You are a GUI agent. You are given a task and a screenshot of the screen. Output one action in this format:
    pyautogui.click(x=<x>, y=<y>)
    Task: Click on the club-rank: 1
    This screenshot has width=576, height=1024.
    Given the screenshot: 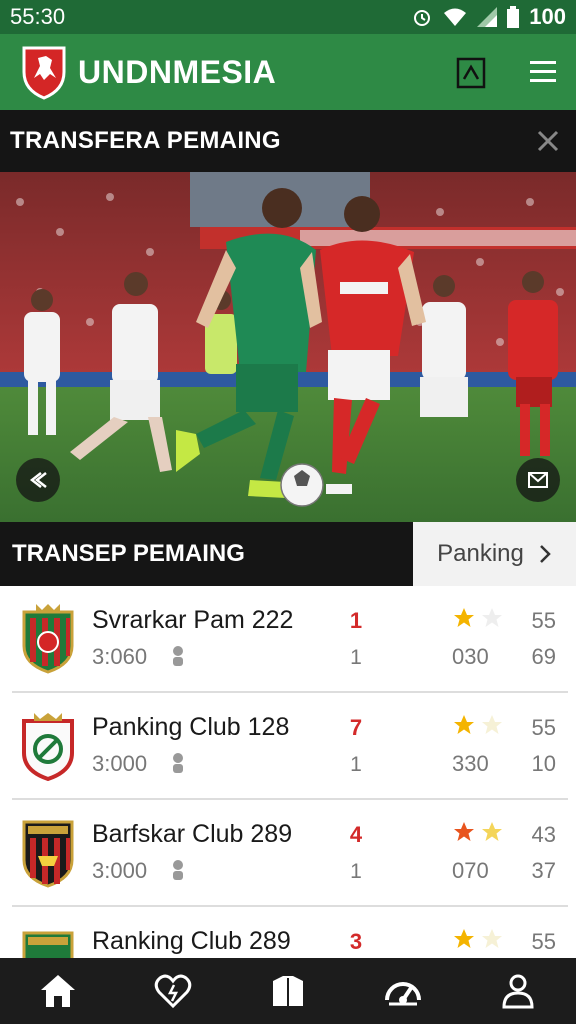 What is the action you would take?
    pyautogui.click(x=356, y=620)
    